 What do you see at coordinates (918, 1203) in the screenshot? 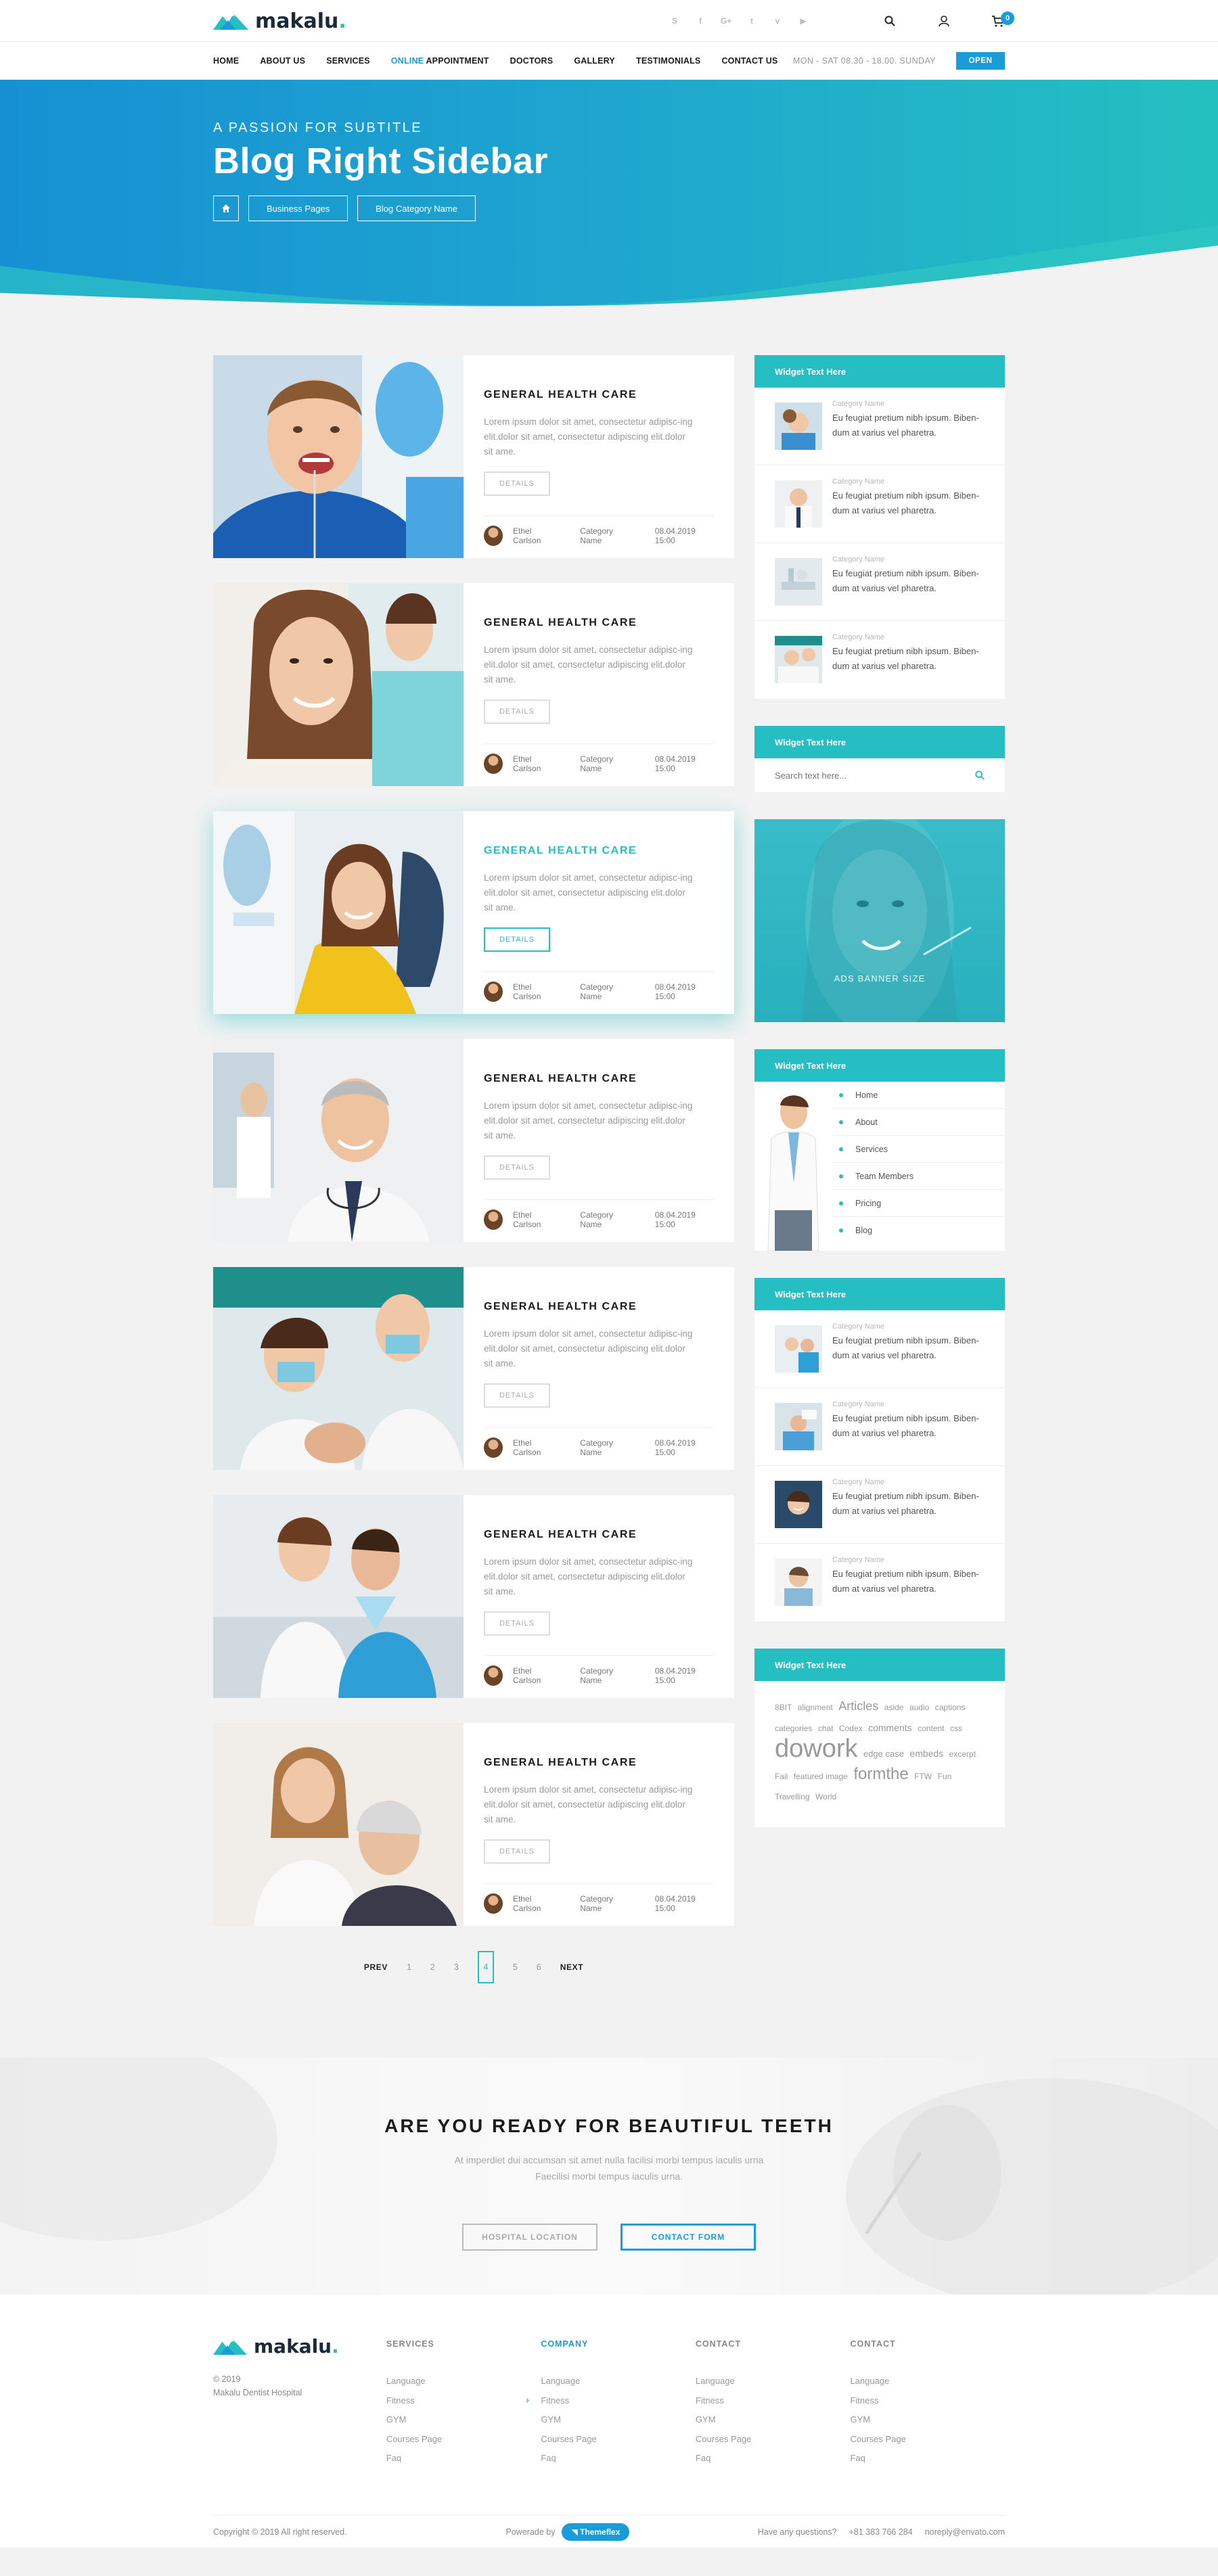
I see `widget-menu-pricing: Pricing` at bounding box center [918, 1203].